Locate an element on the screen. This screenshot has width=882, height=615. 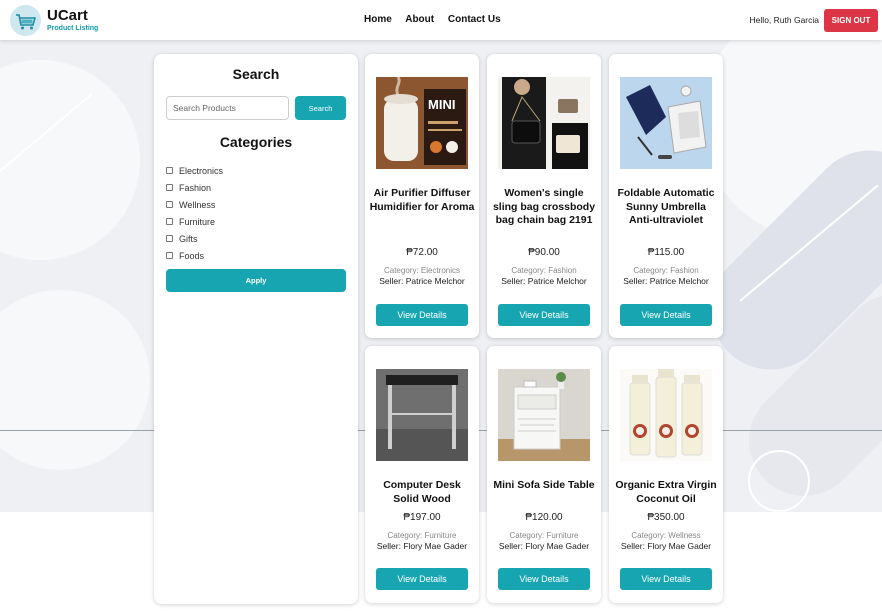
main-nav: Home About Contact Us is located at coordinates (438, 19).